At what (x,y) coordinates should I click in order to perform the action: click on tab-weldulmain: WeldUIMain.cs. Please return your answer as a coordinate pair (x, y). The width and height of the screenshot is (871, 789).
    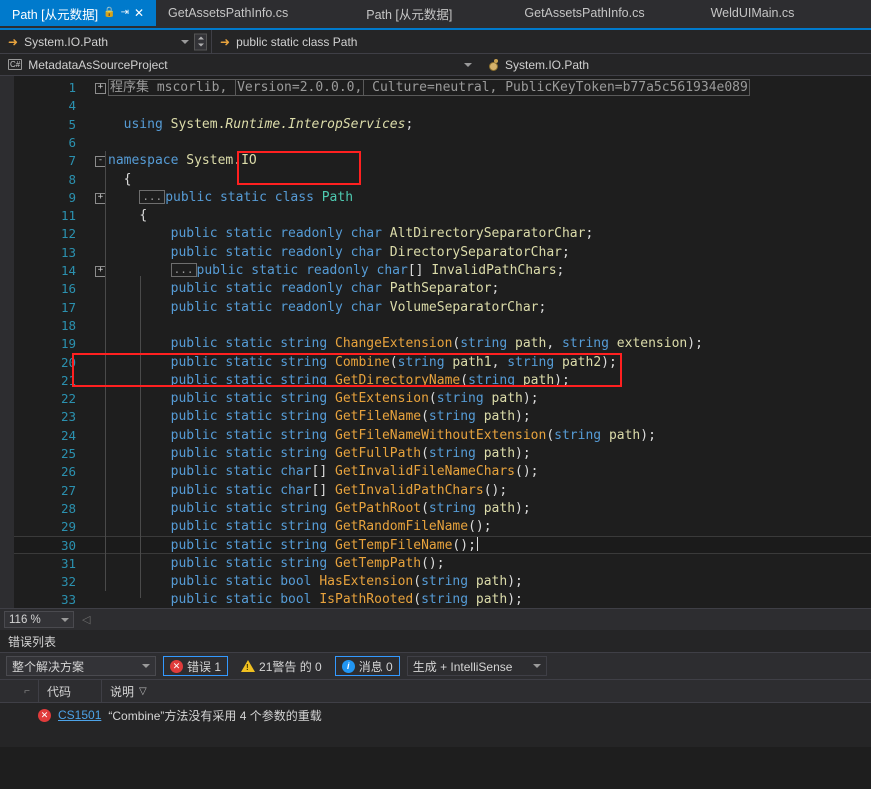
    Looking at the image, I should click on (753, 13).